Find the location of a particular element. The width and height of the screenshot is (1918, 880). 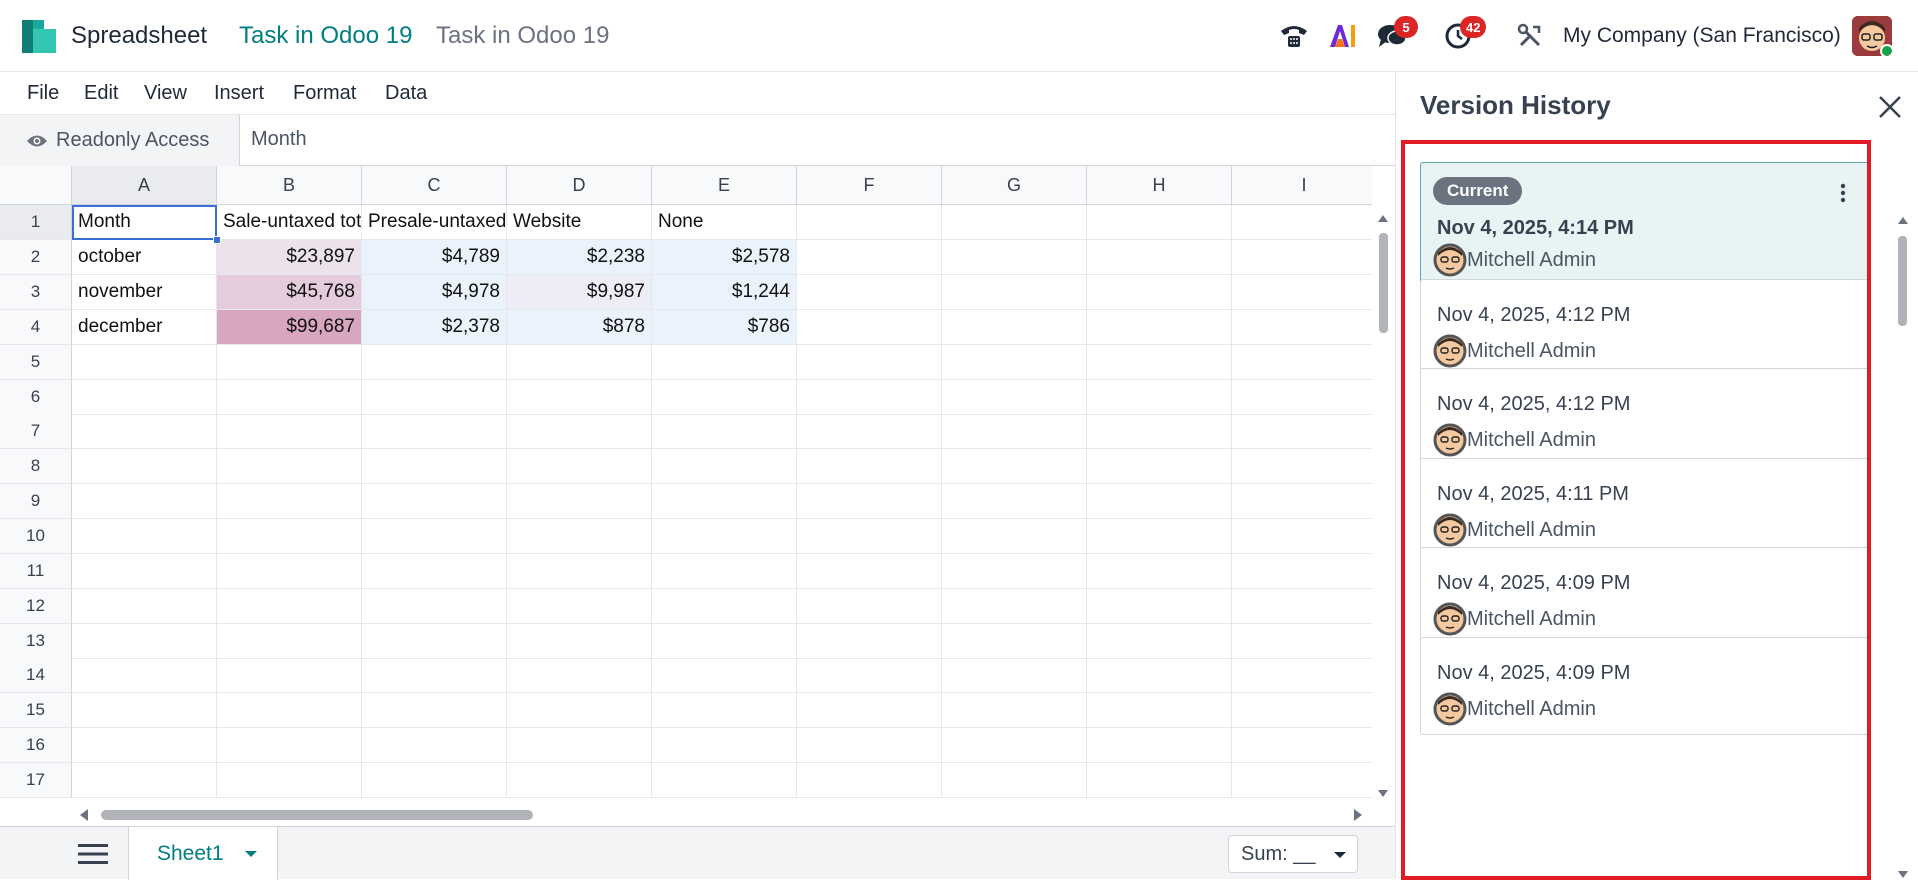

cell-c1: Presale-untaxed total is located at coordinates (434, 222).